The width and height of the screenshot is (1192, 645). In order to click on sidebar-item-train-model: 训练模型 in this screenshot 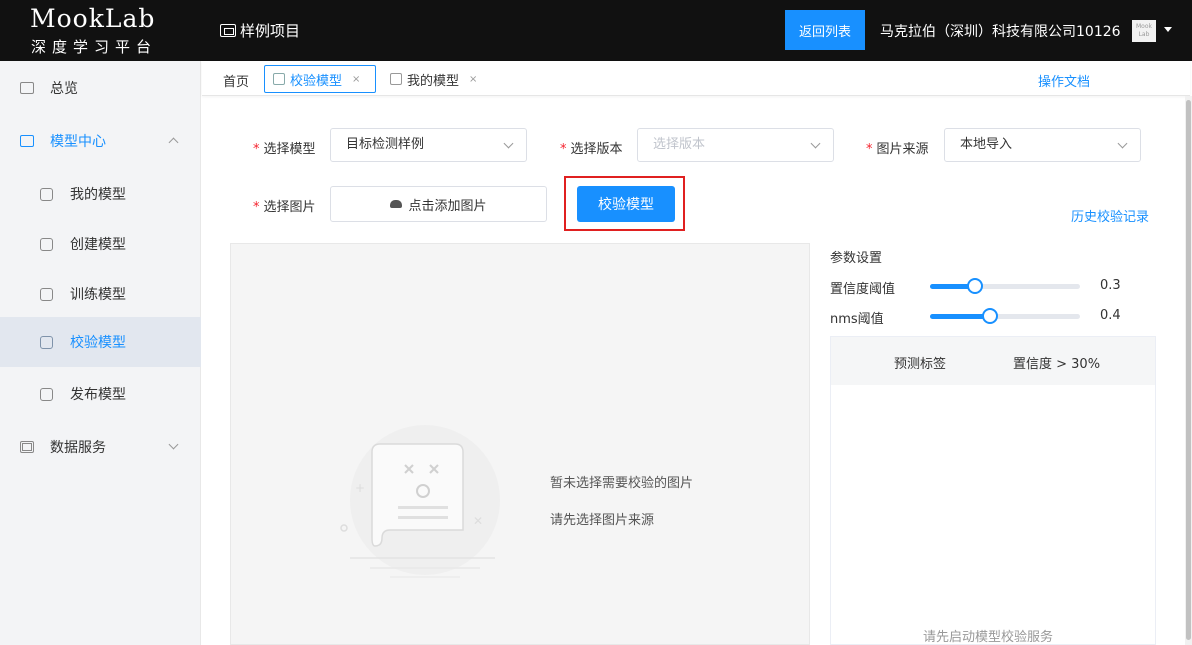, I will do `click(100, 294)`.